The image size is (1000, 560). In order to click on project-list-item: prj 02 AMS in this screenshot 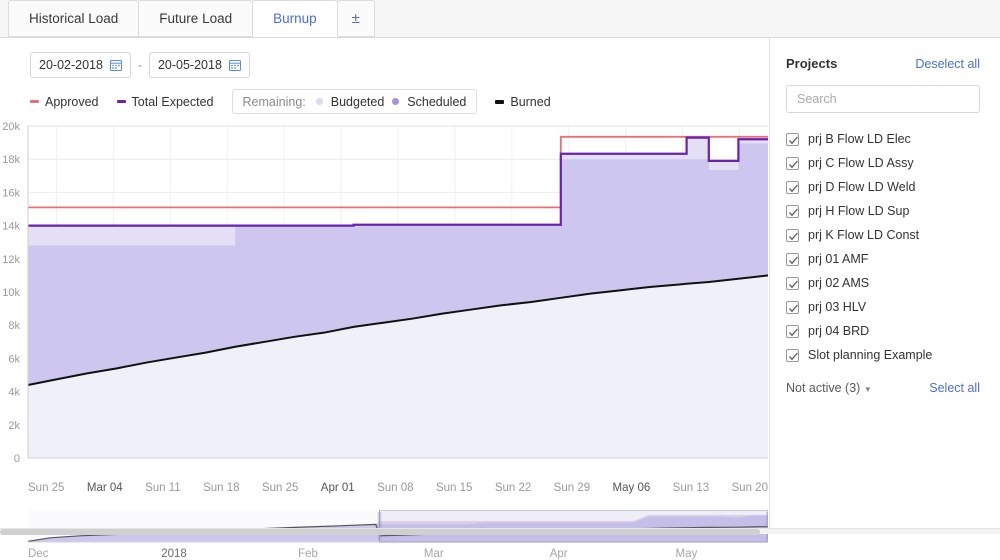, I will do `click(893, 283)`.